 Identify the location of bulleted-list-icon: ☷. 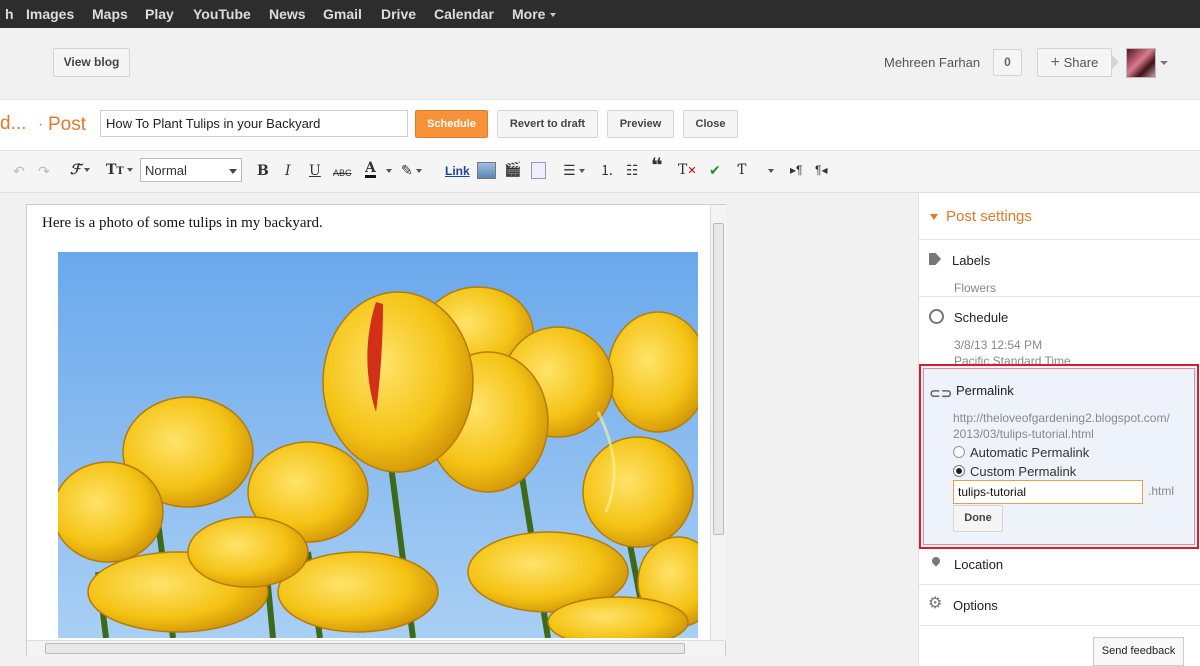
(632, 170).